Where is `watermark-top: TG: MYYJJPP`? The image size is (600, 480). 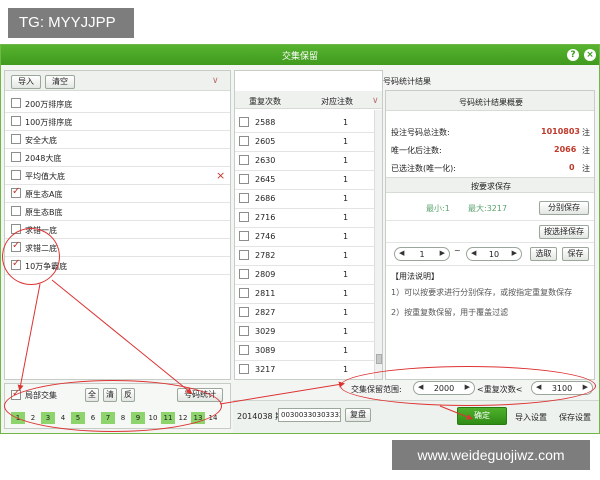 watermark-top: TG: MYYJJPP is located at coordinates (71, 23).